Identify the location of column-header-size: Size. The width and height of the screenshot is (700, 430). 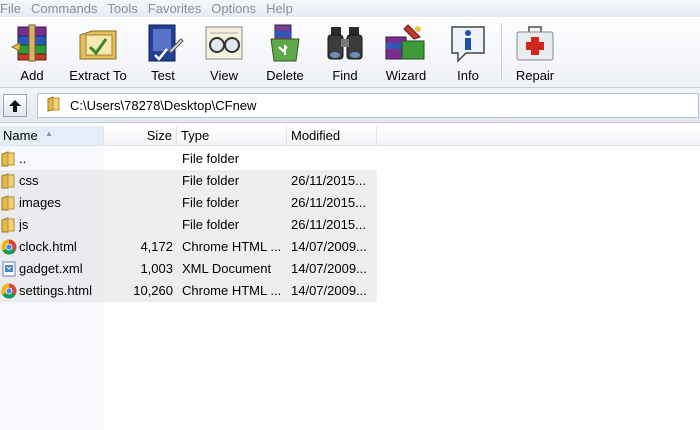
(140, 135).